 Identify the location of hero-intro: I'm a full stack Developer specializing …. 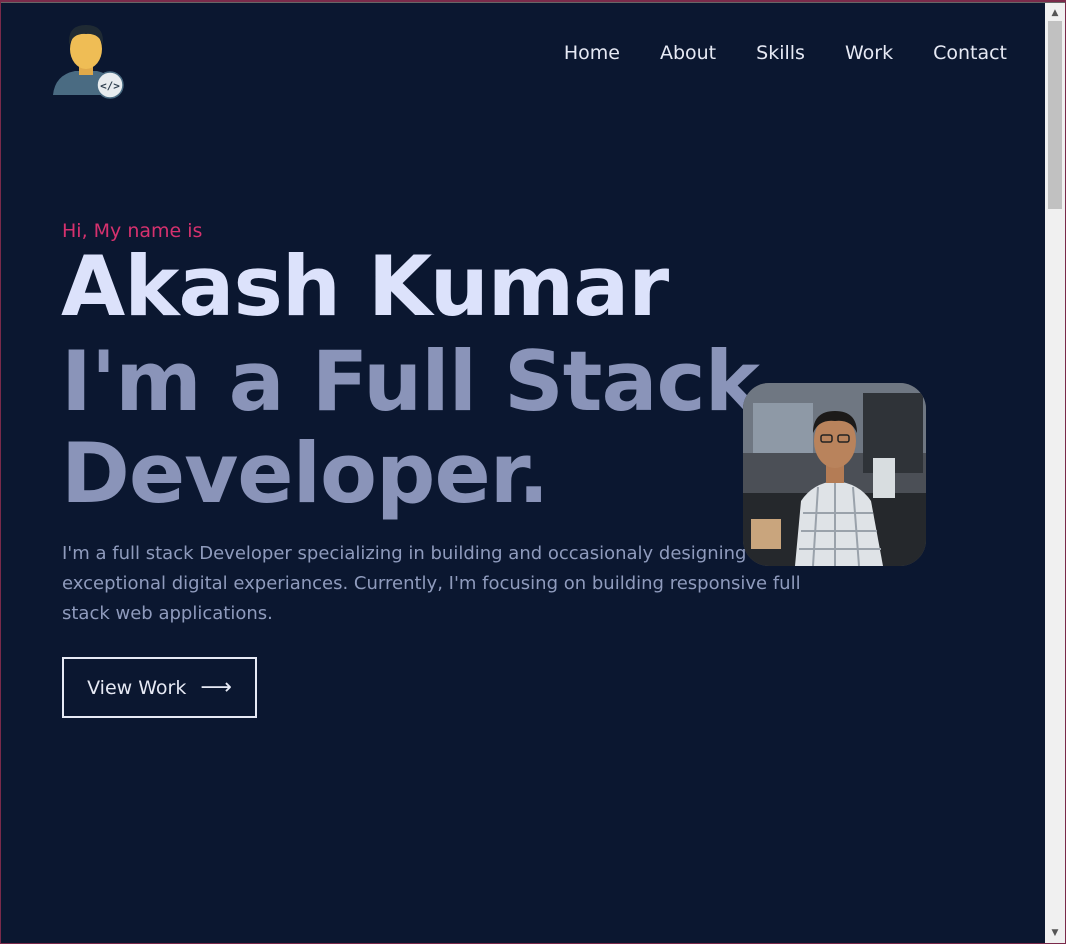
(431, 583).